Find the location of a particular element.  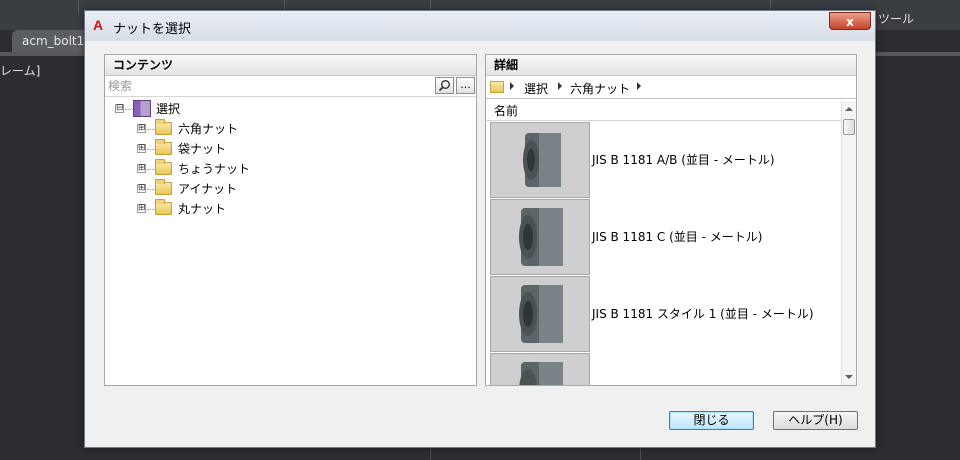

magnifier-icon is located at coordinates (444, 86).